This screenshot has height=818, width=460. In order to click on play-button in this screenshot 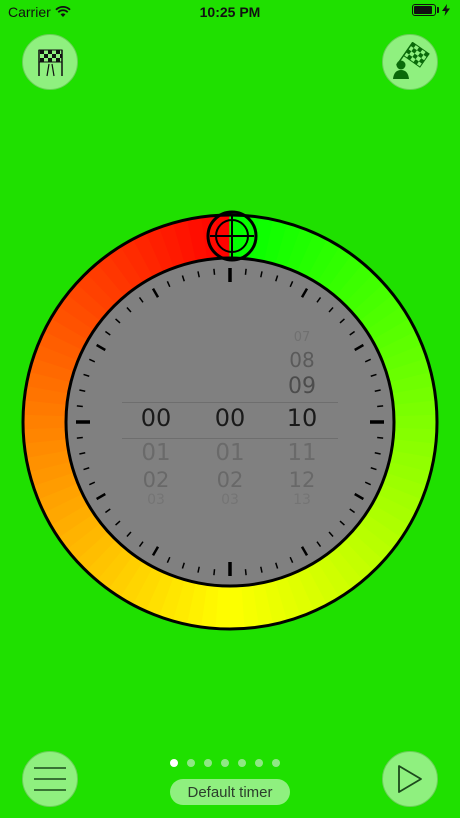, I will do `click(410, 779)`.